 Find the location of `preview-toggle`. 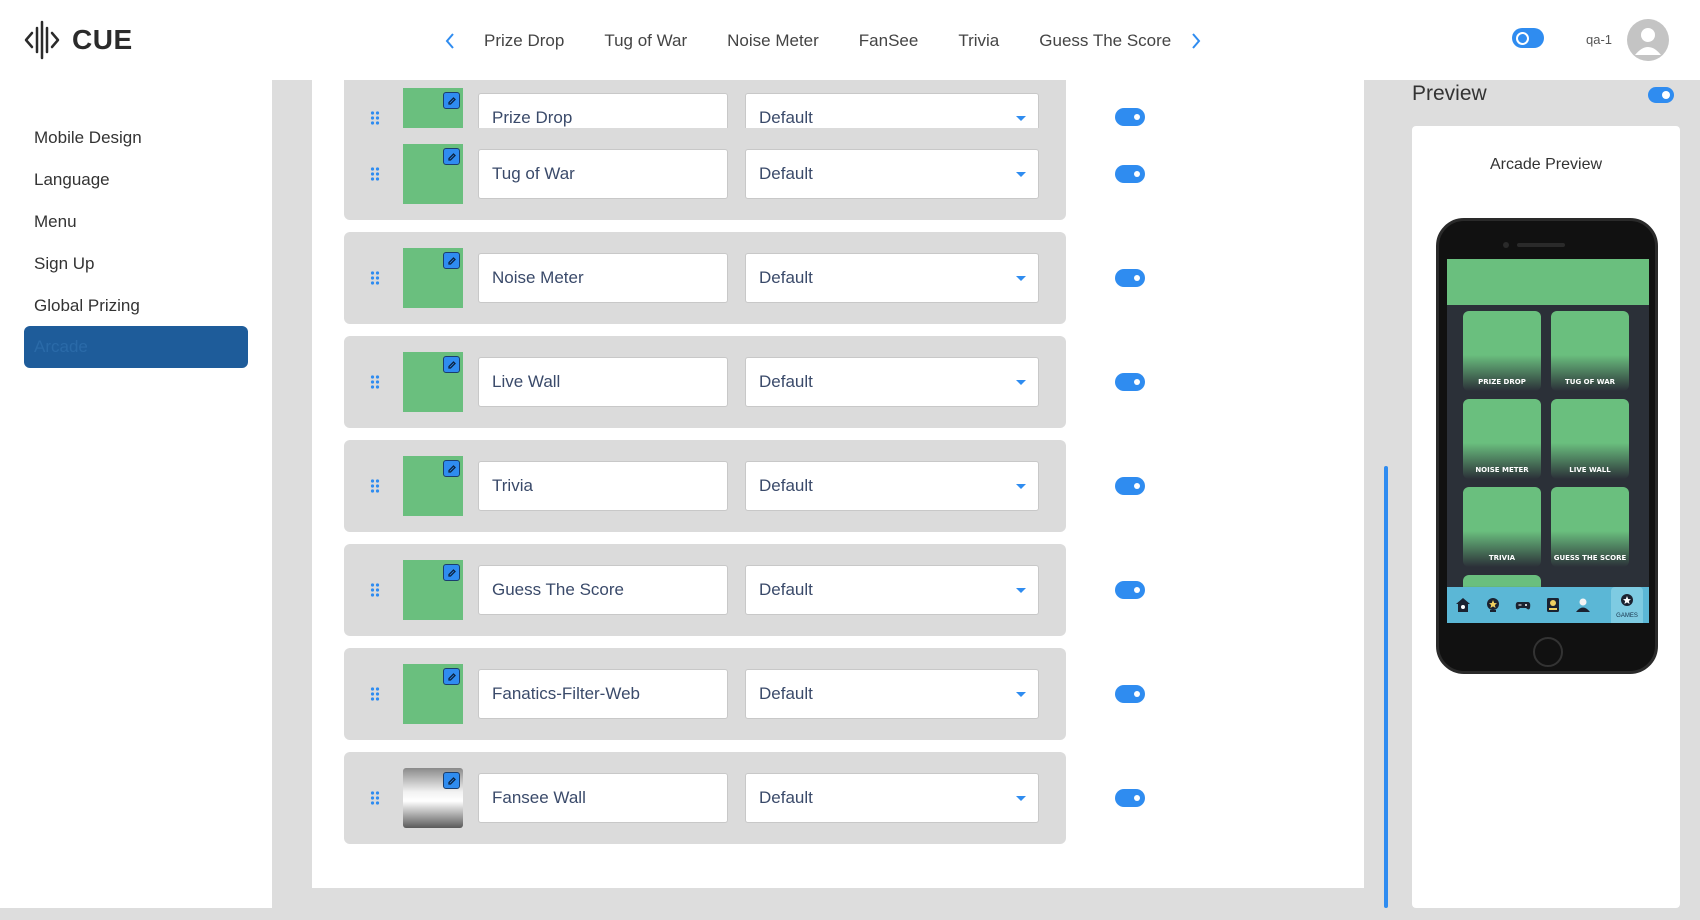

preview-toggle is located at coordinates (1661, 95).